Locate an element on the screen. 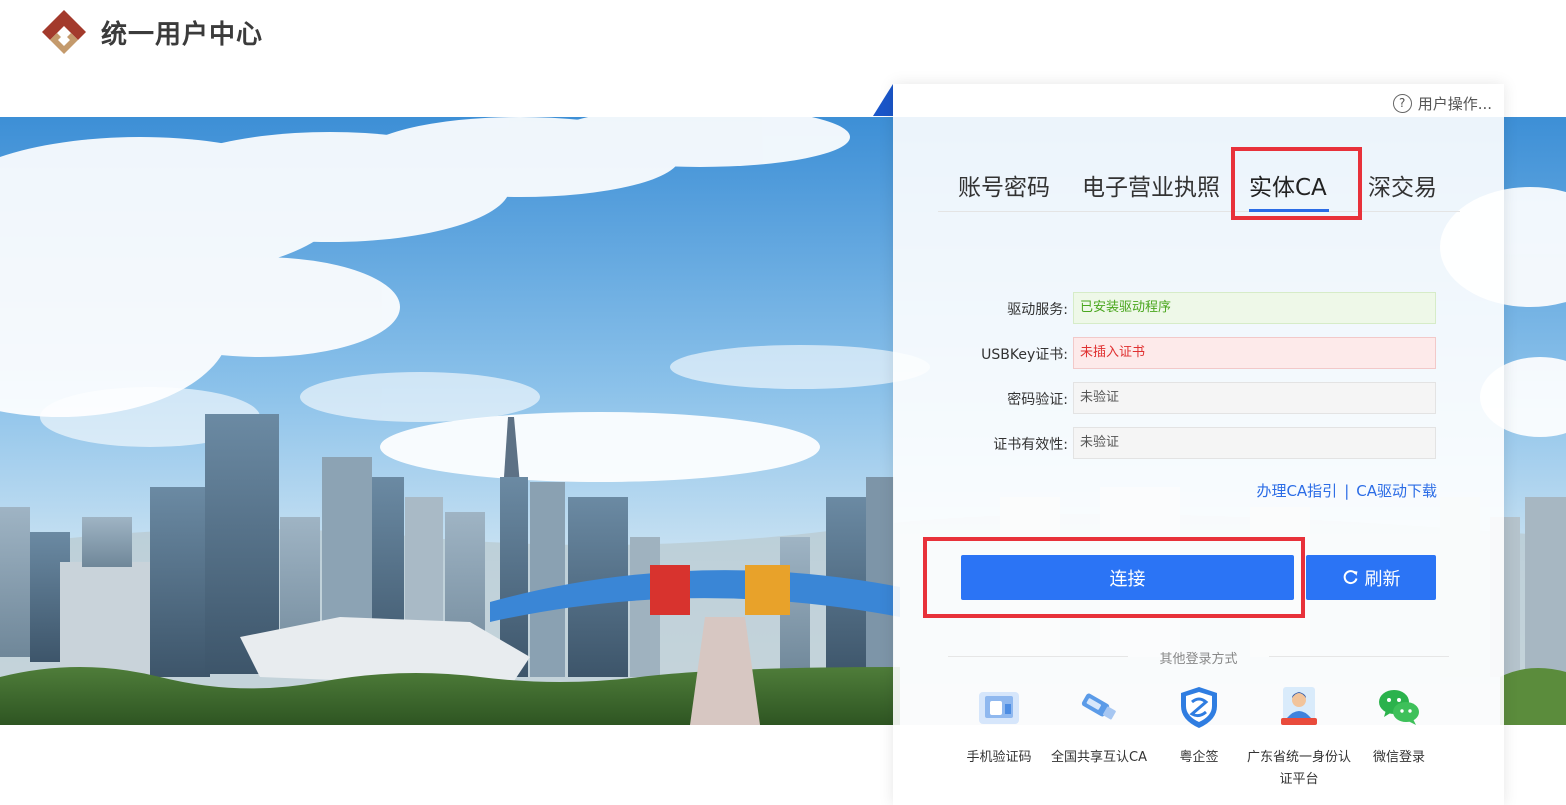  cert-validity-value: 未验证 is located at coordinates (1254, 443).